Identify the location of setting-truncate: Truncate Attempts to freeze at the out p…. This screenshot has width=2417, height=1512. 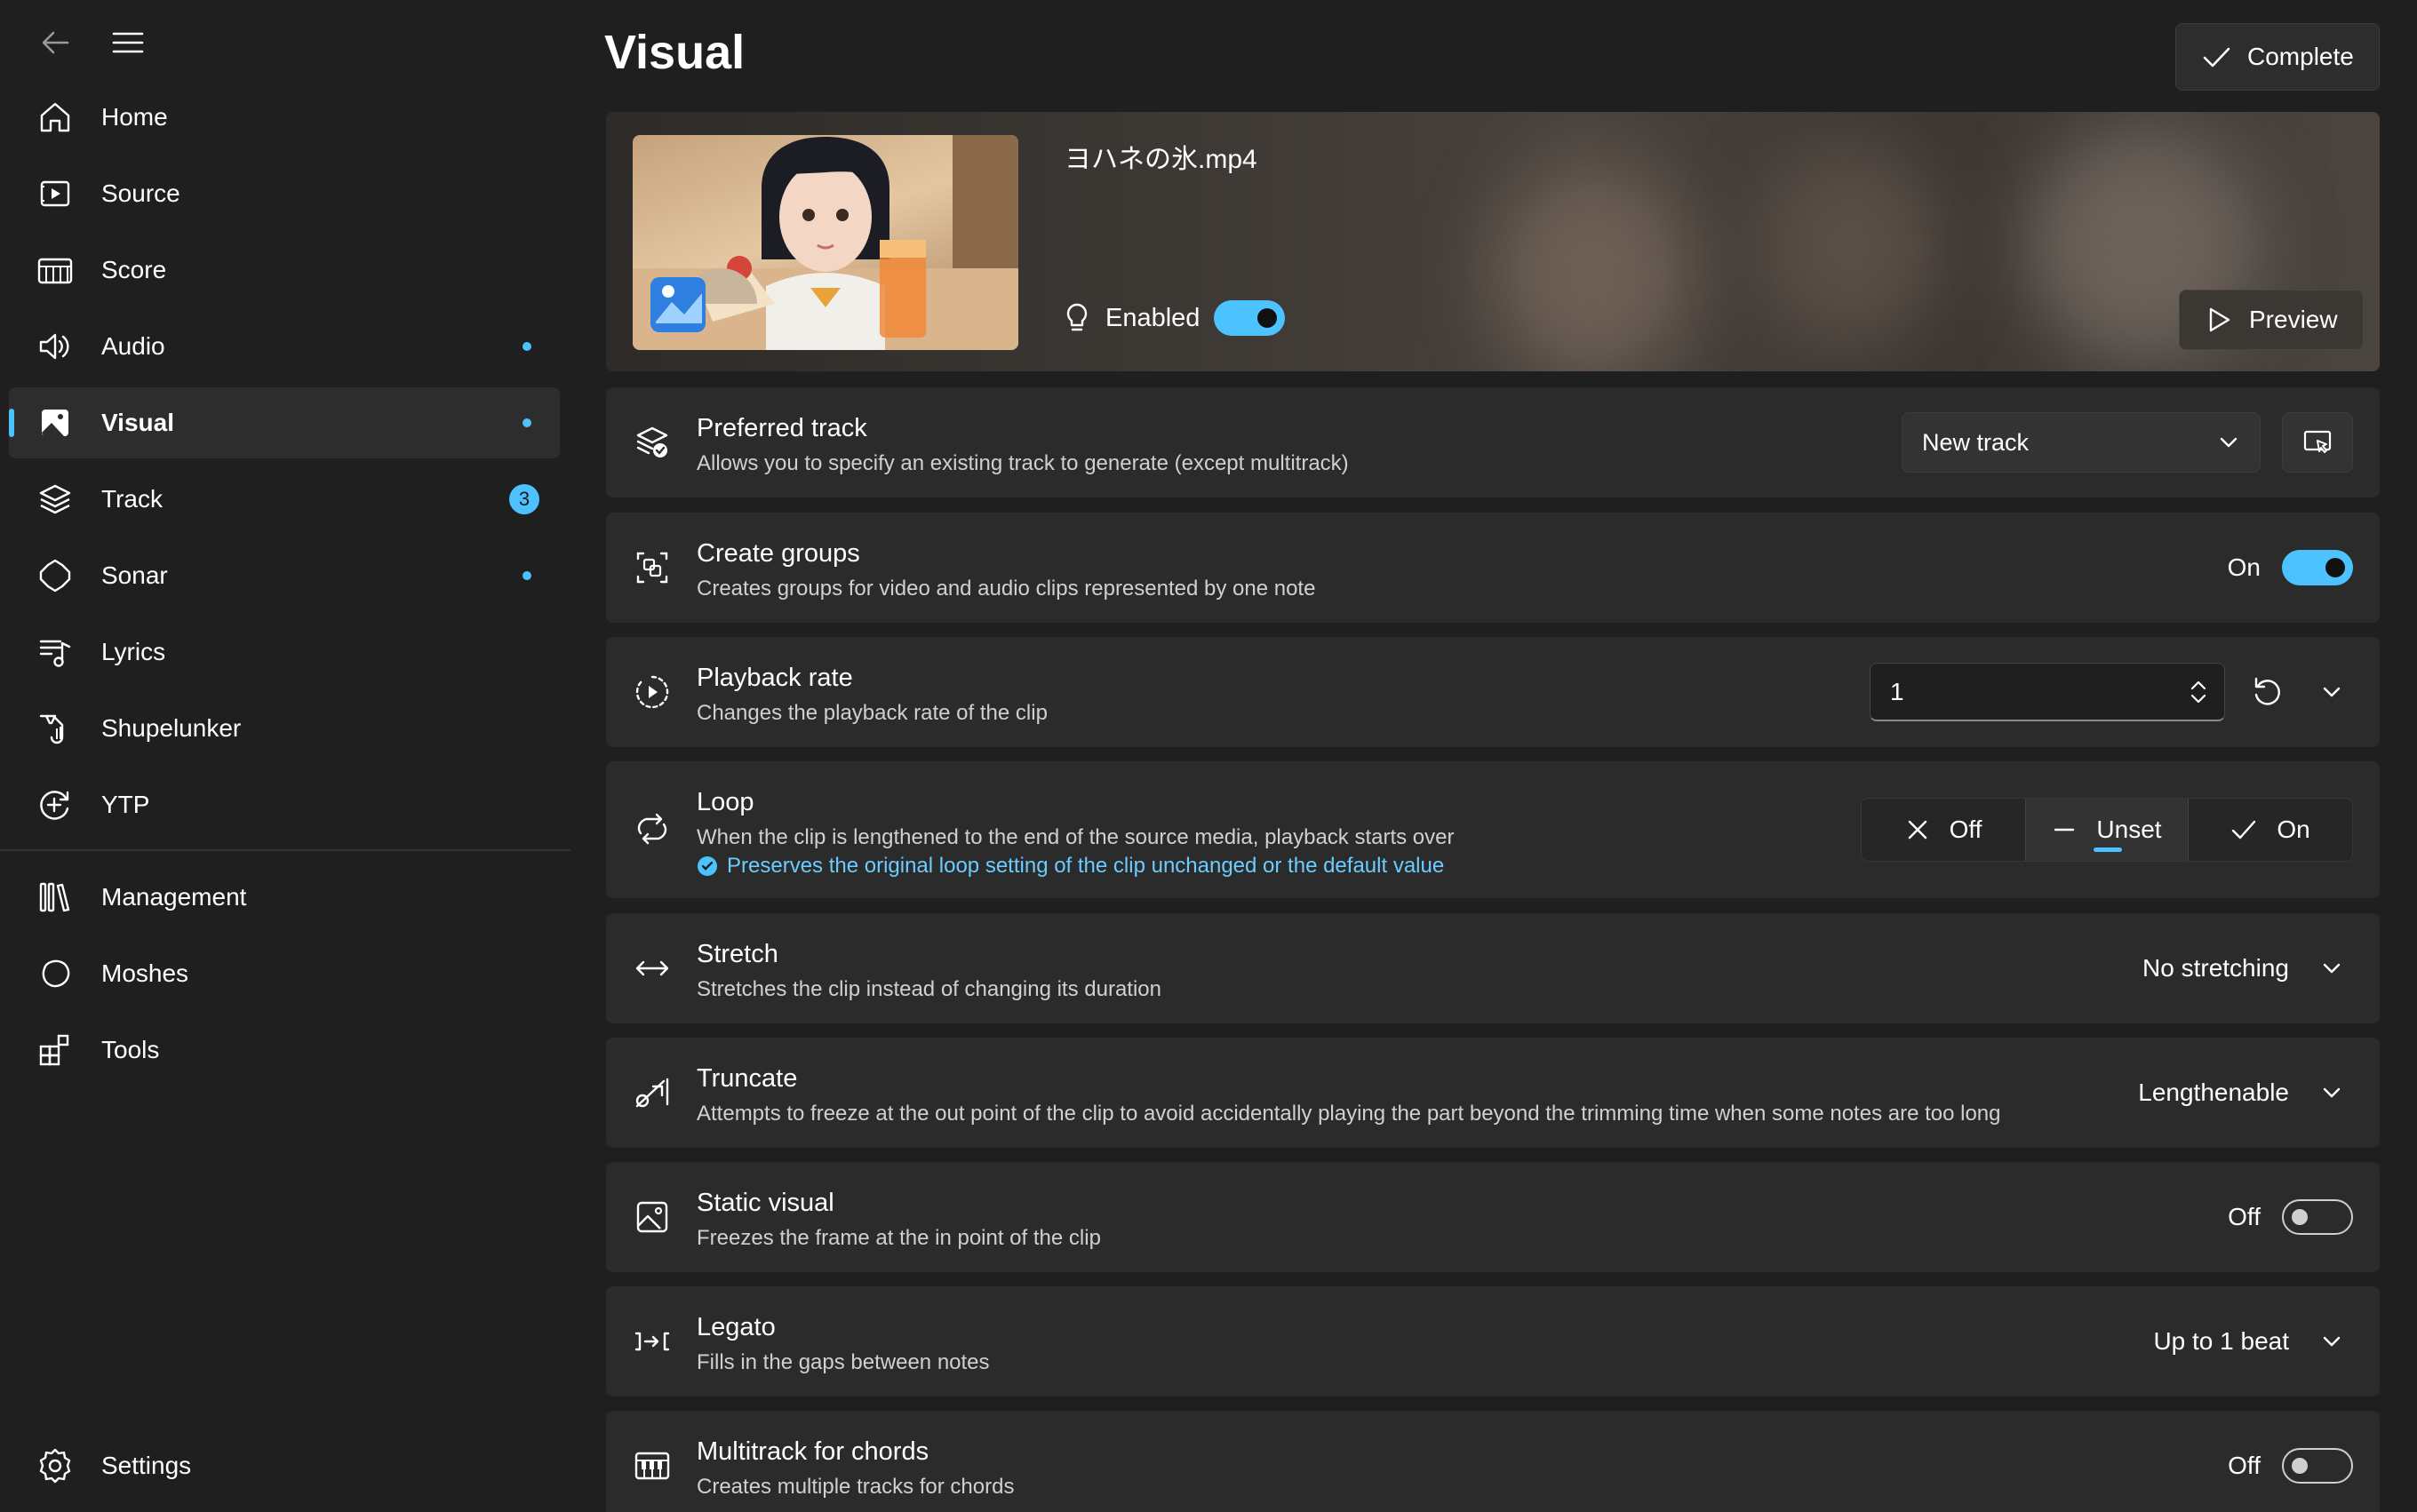
(1493, 1093).